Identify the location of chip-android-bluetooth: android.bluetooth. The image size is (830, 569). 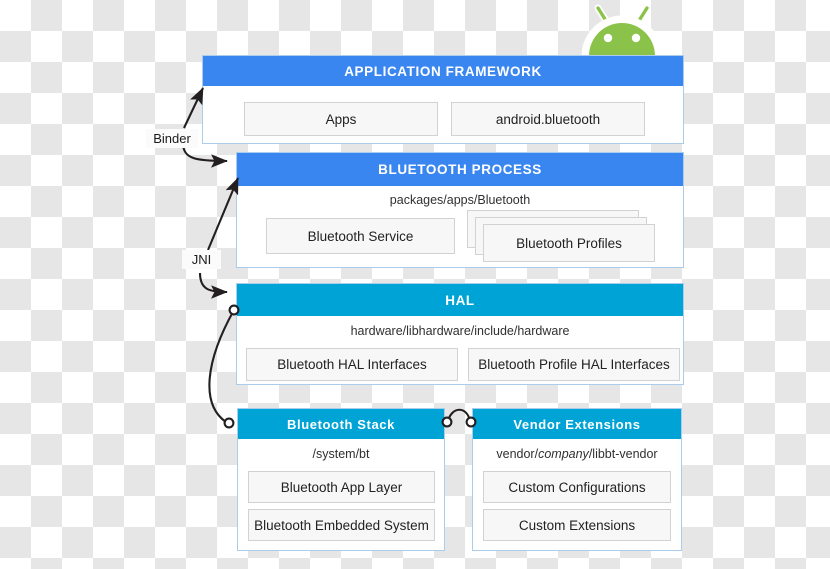
(548, 119).